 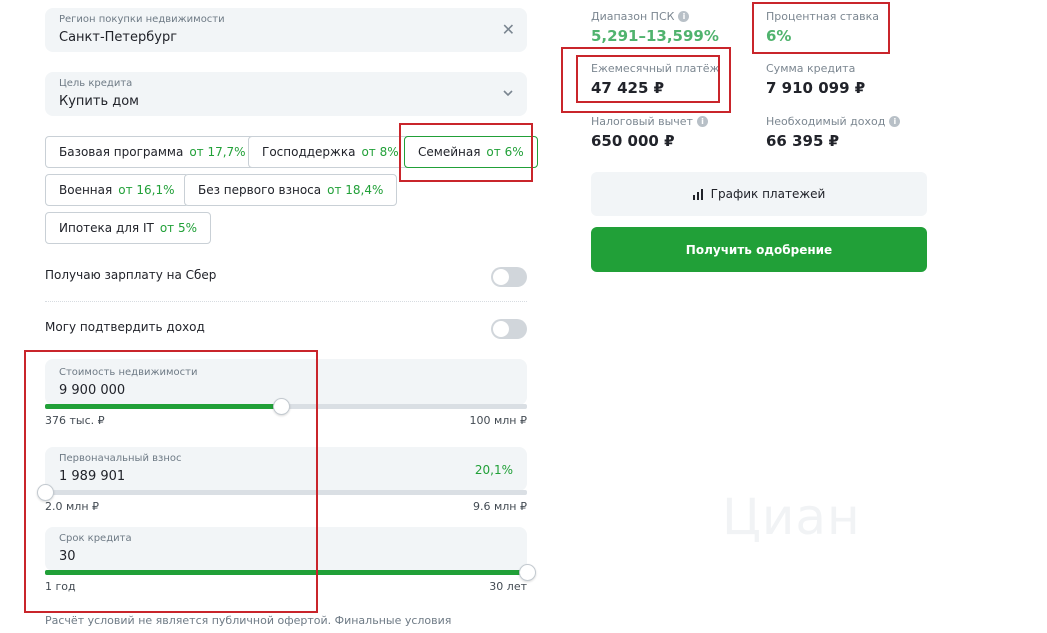 I want to click on loan-purpose-value: Купить дом, so click(x=99, y=101).